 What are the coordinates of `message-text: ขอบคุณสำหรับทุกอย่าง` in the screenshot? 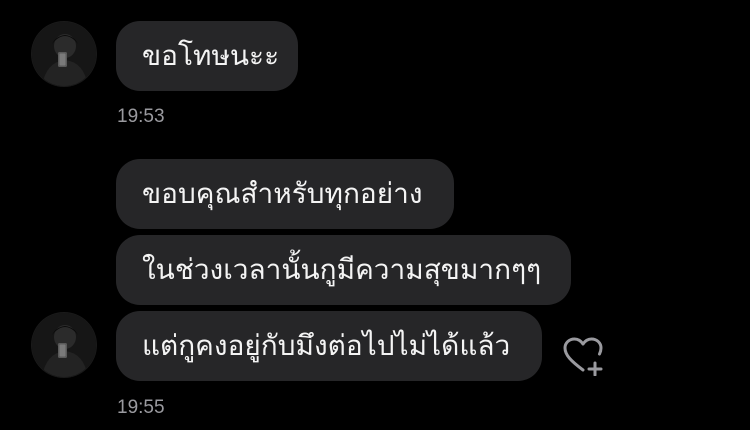 It's located at (282, 193).